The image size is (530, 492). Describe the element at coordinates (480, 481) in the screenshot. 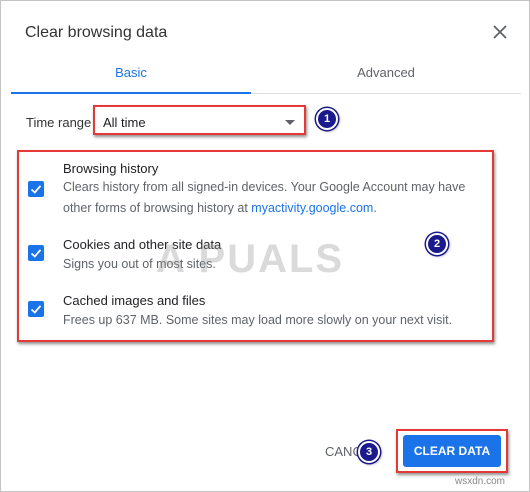

I see `footer-watermark: wsxdn.com` at that location.